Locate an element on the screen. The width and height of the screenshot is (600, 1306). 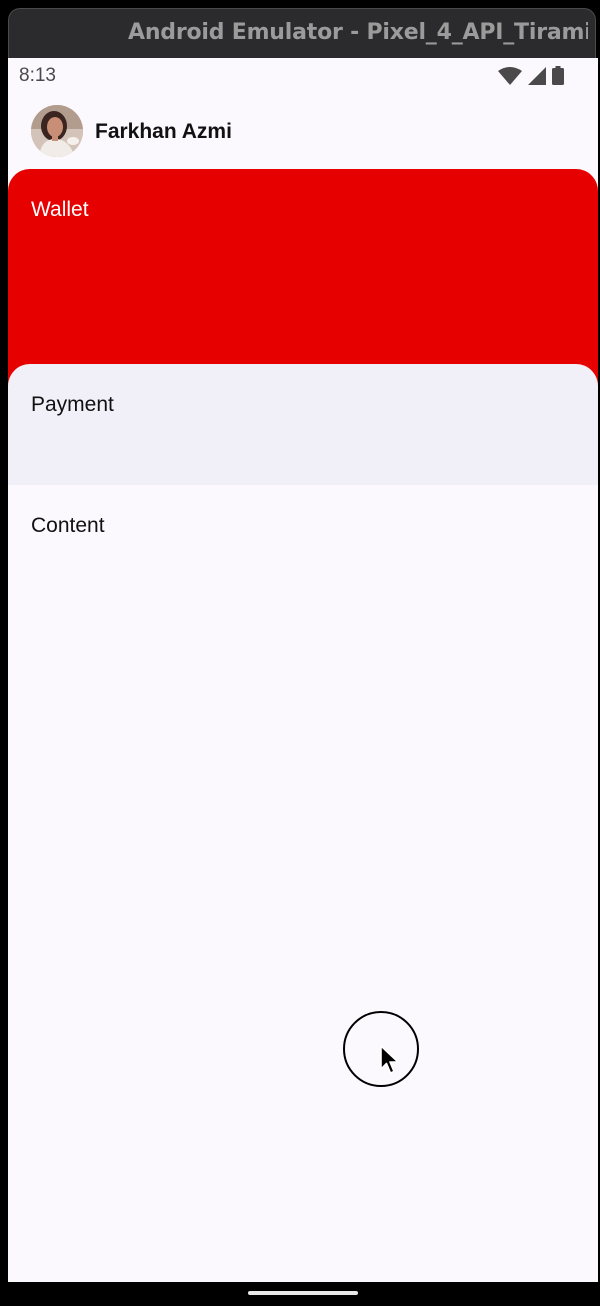
window-title: Android Emulator - Pixel_4_API_Tiramisu is located at coordinates (358, 32).